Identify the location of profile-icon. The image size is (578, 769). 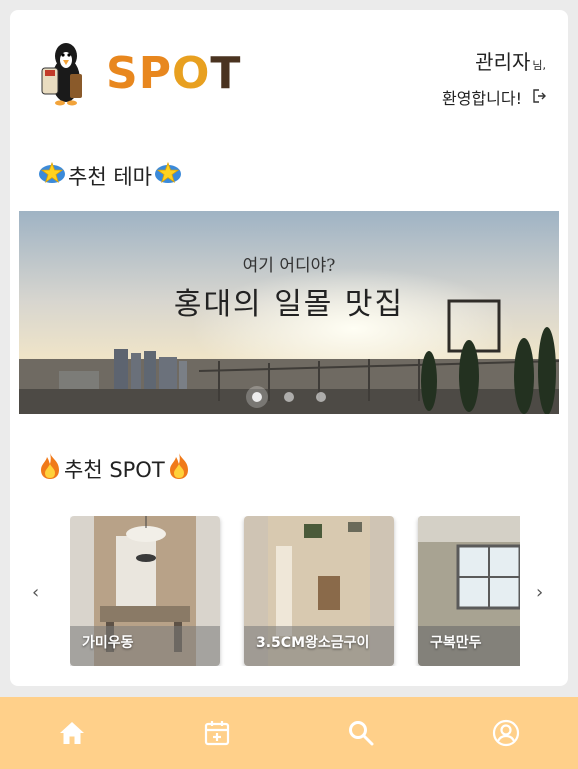
(505, 733).